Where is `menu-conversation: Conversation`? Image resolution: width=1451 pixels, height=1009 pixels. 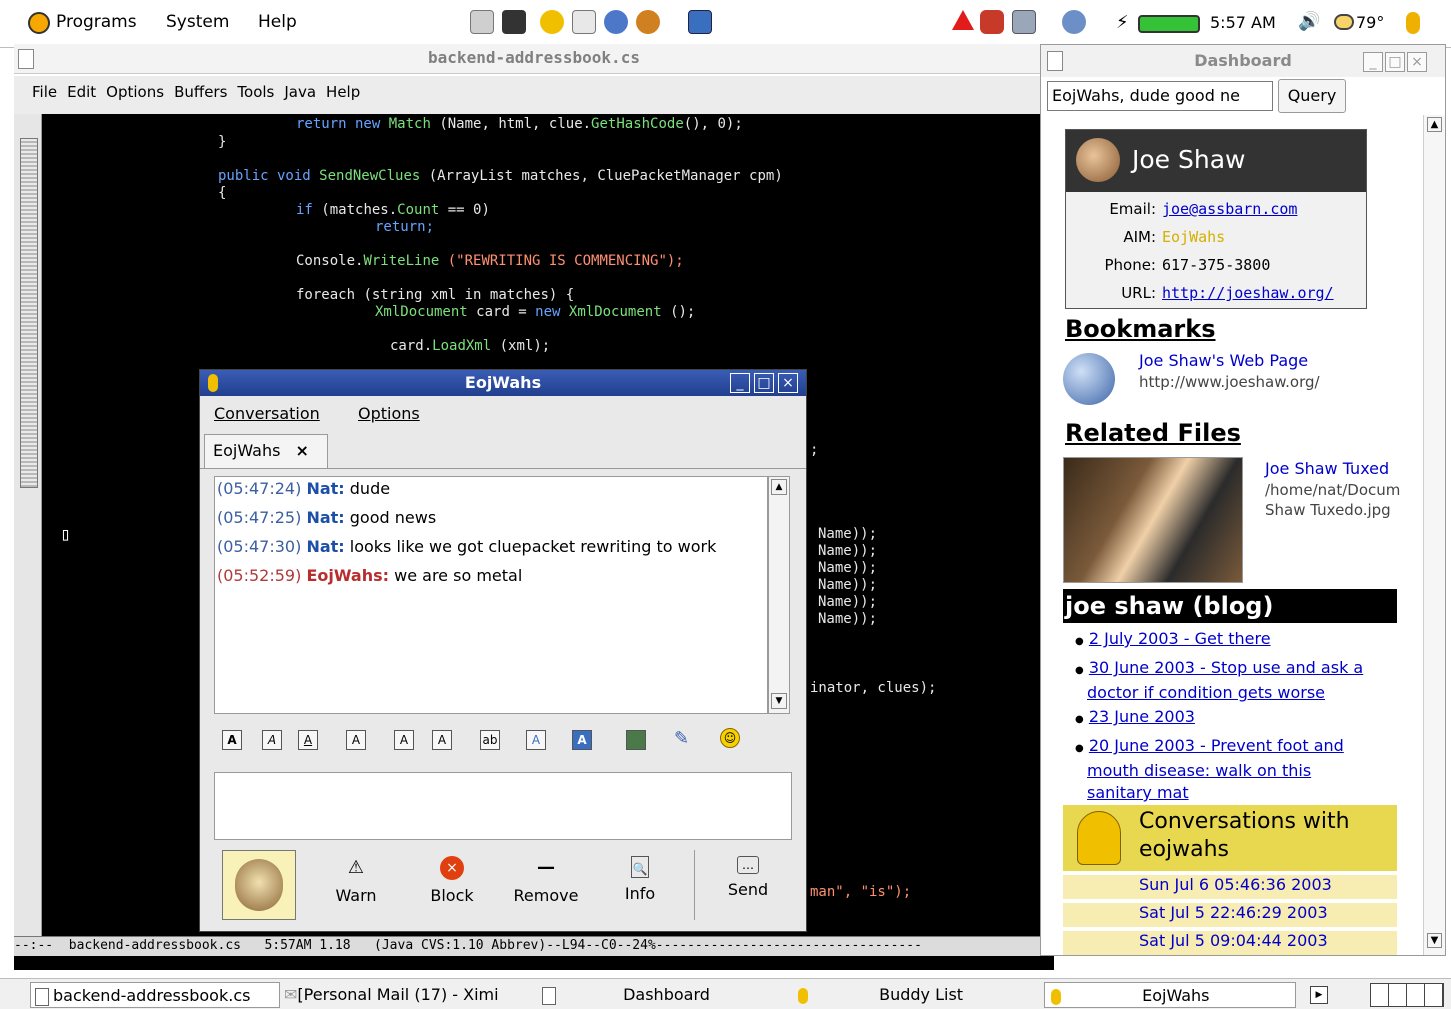 menu-conversation: Conversation is located at coordinates (267, 413).